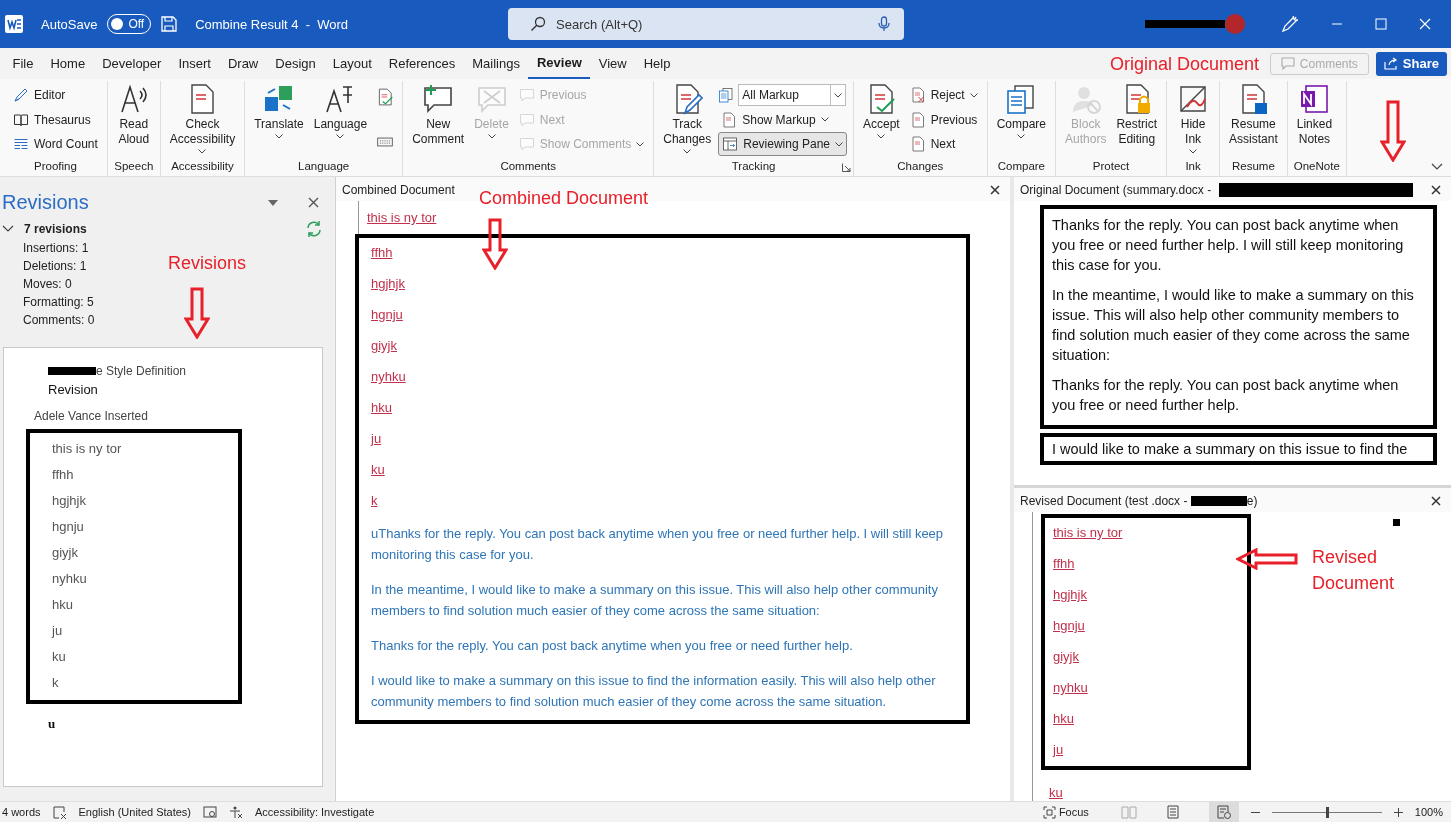 This screenshot has width=1451, height=822. I want to click on revision-stat: Formatting: 5, so click(58, 302).